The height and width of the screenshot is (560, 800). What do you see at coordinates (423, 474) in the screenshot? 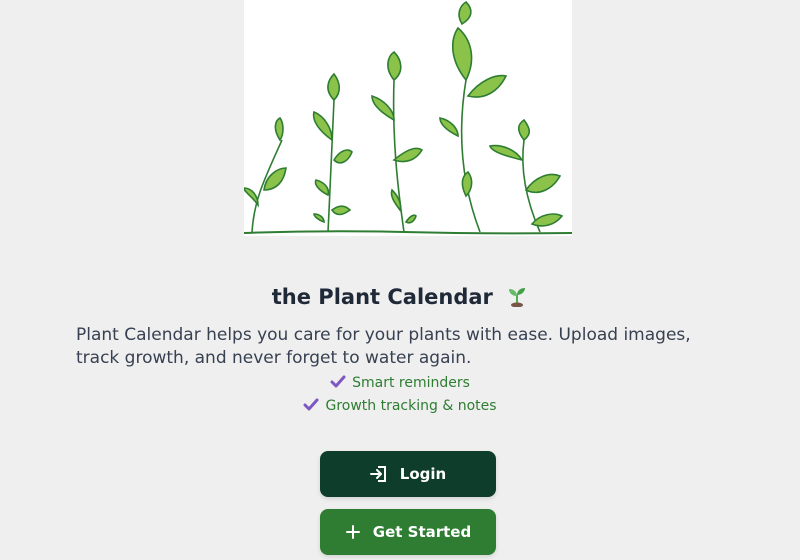
I see `login-label: Login` at bounding box center [423, 474].